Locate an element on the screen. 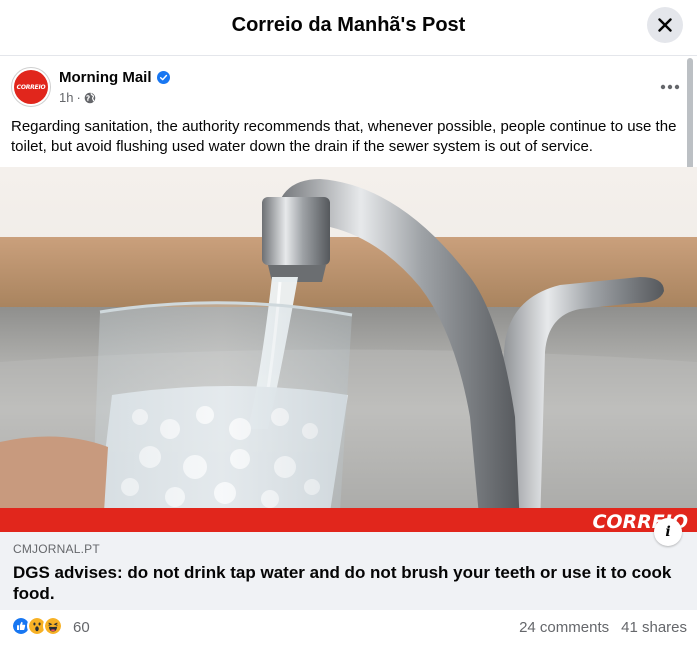  verified-badge-icon is located at coordinates (163, 77).